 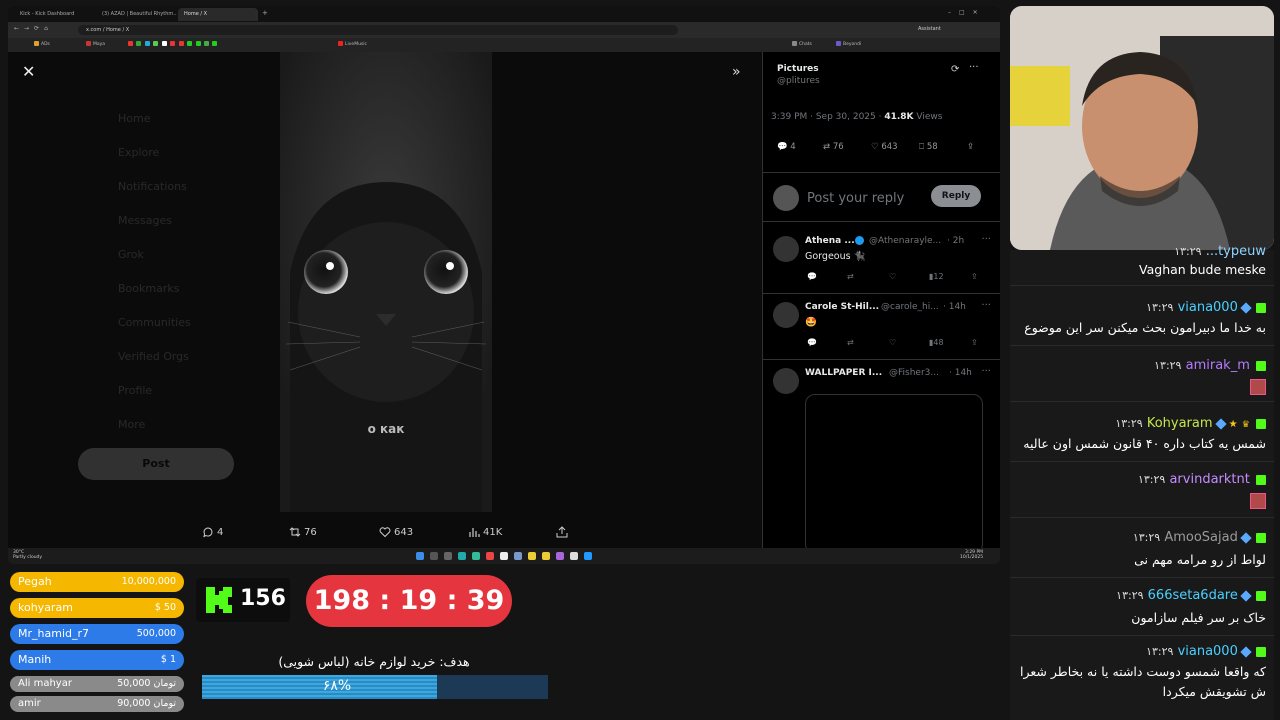 What do you see at coordinates (1261, 537) in the screenshot?
I see `kick-badge-icon` at bounding box center [1261, 537].